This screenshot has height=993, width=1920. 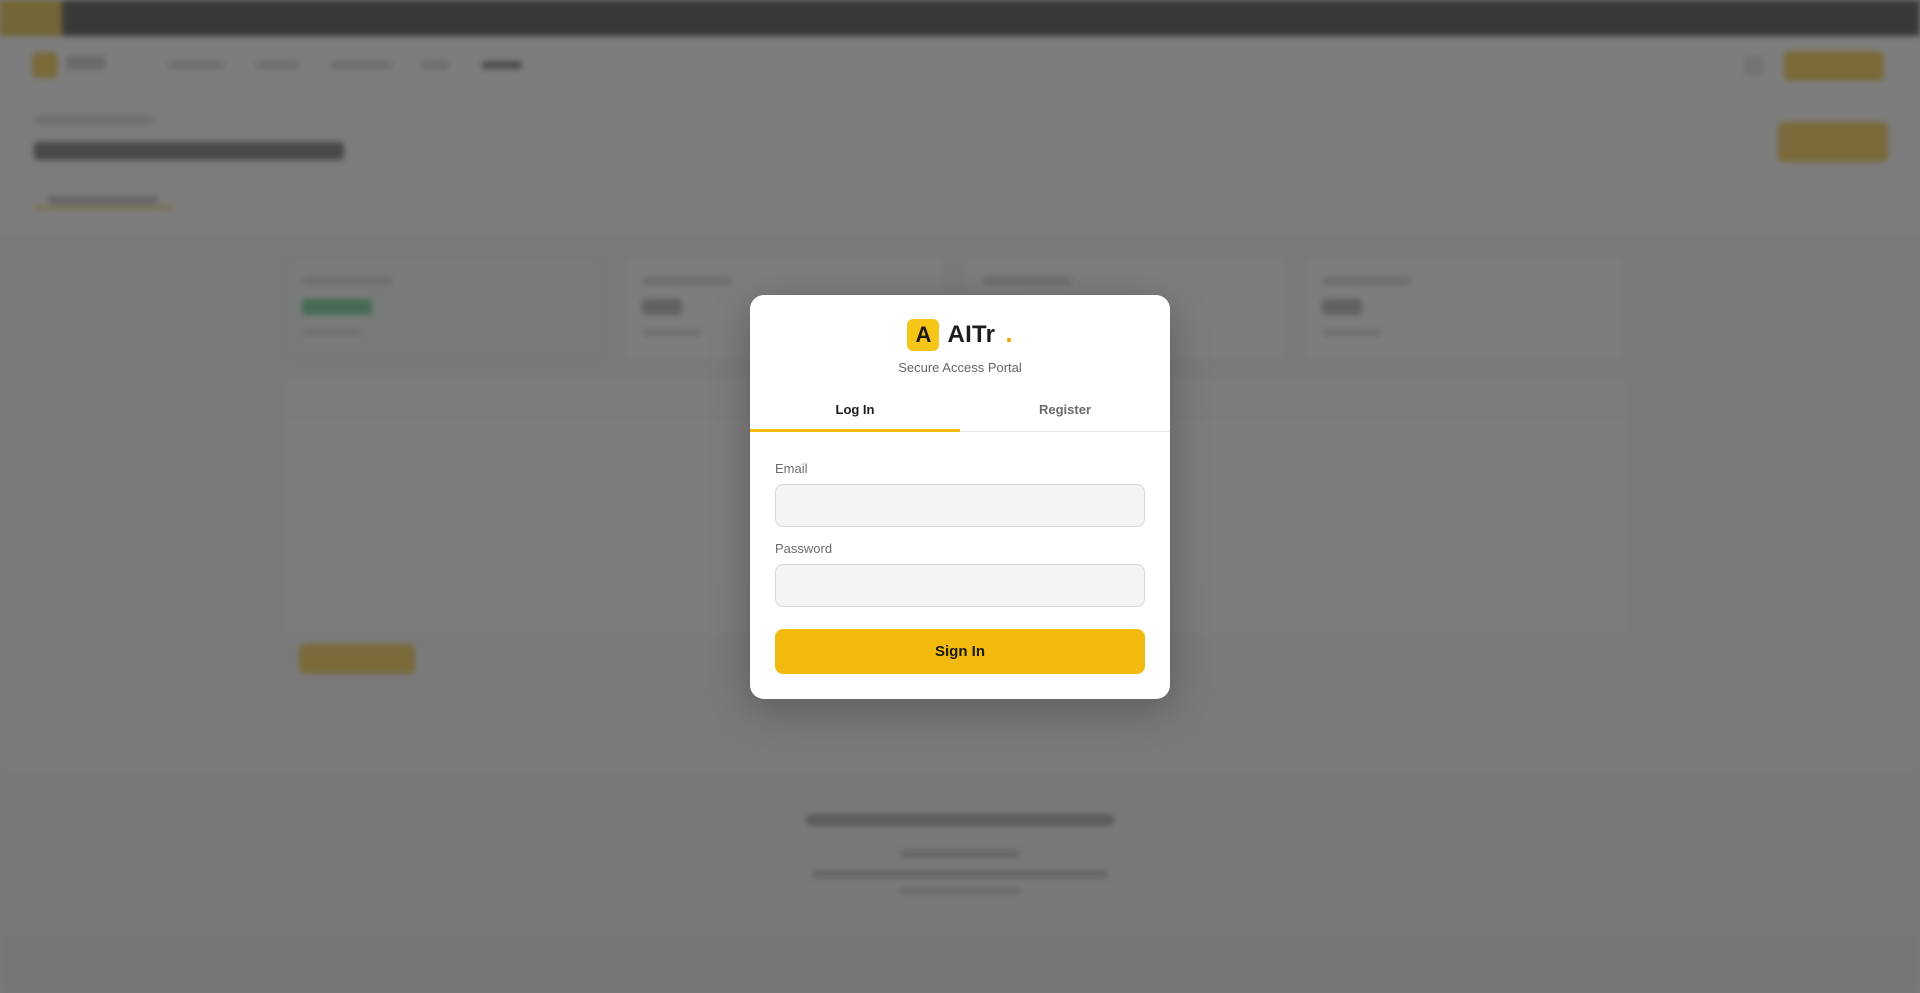 What do you see at coordinates (960, 585) in the screenshot?
I see `password-field` at bounding box center [960, 585].